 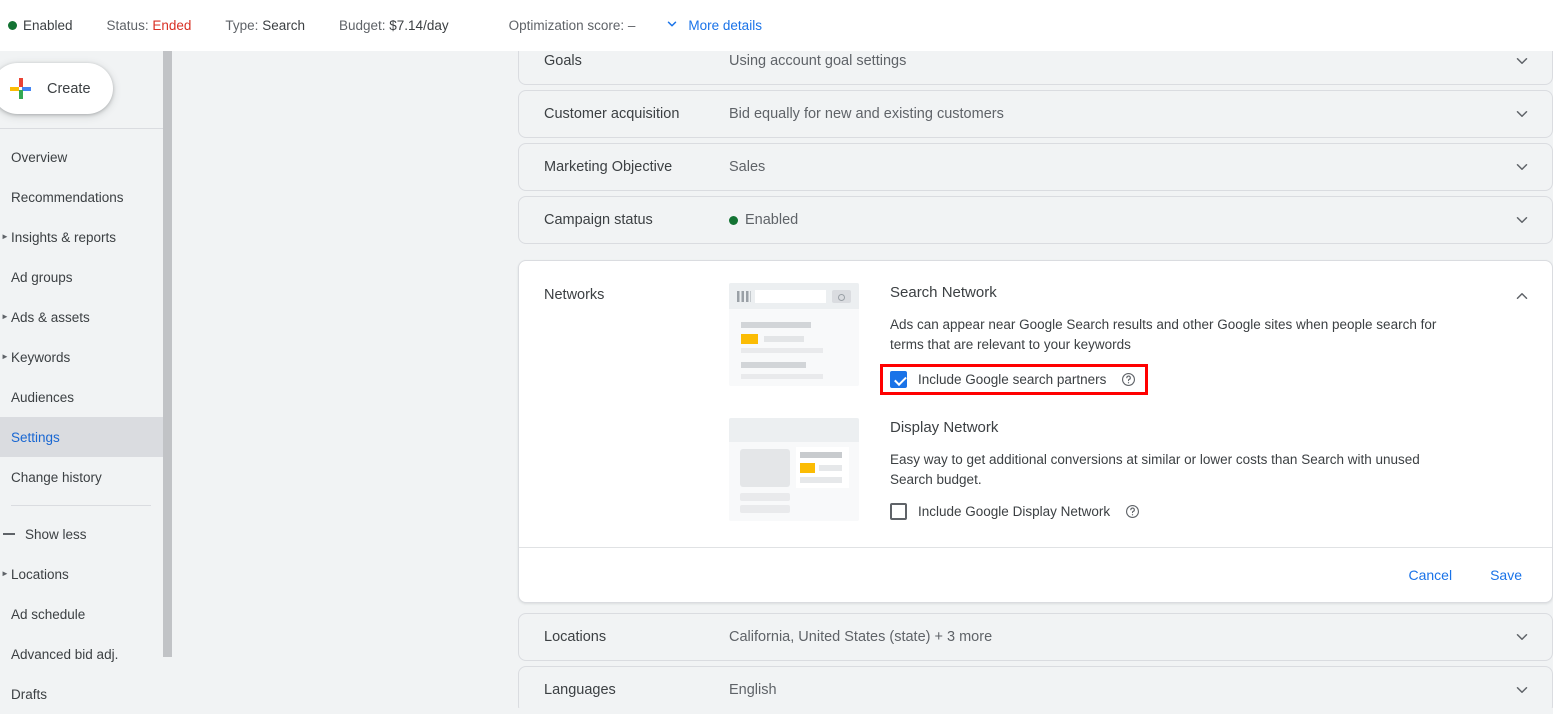 I want to click on setting-row-languages: Languages English, so click(x=1035, y=687).